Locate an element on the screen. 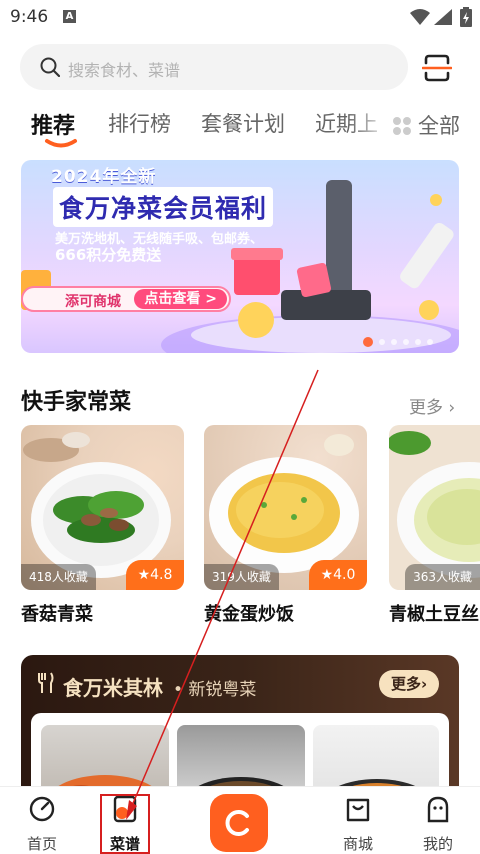  section-more-link: 更多 › is located at coordinates (432, 405).